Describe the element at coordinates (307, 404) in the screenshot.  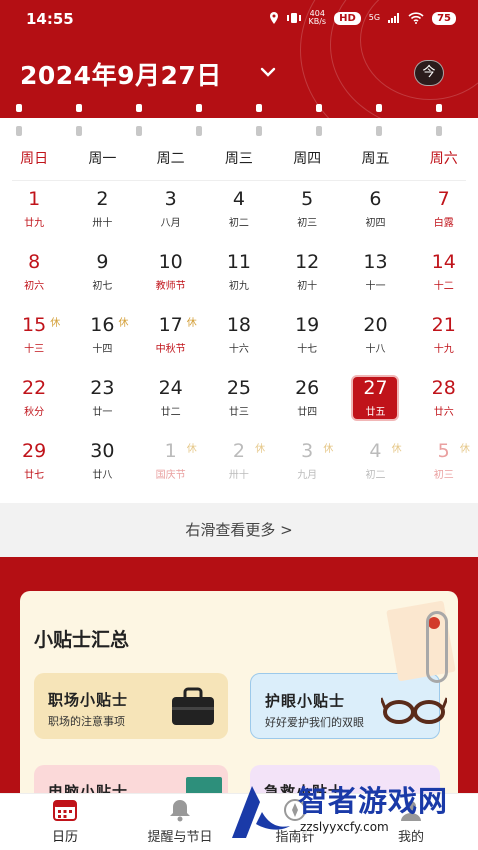
I see `day-cell: 26 廿四` at that location.